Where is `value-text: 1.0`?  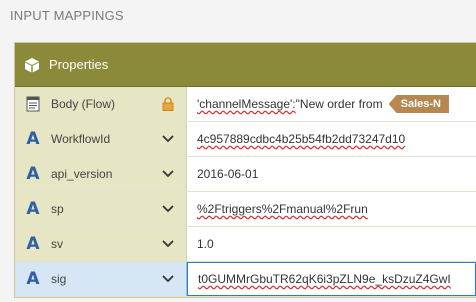 value-text: 1.0 is located at coordinates (205, 244).